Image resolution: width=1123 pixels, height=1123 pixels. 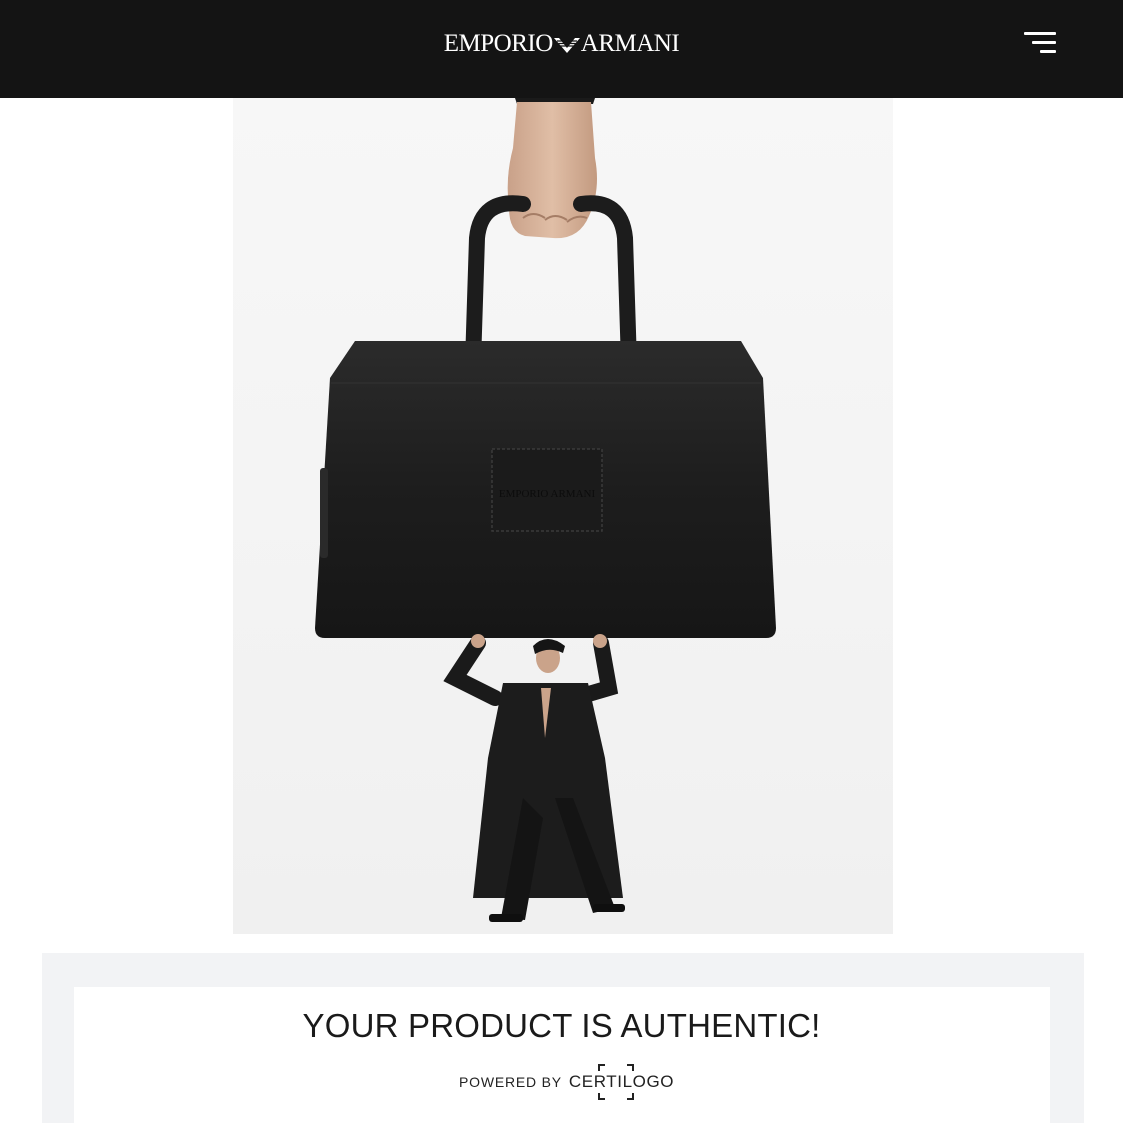 I want to click on figure-coat, so click(x=548, y=790).